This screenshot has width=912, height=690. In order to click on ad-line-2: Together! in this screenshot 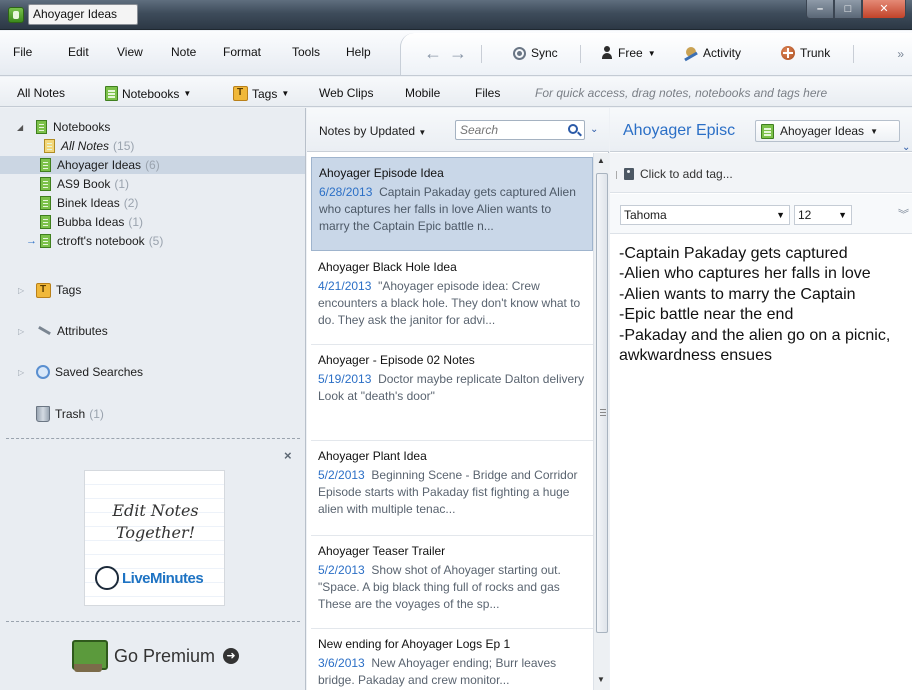, I will do `click(155, 532)`.